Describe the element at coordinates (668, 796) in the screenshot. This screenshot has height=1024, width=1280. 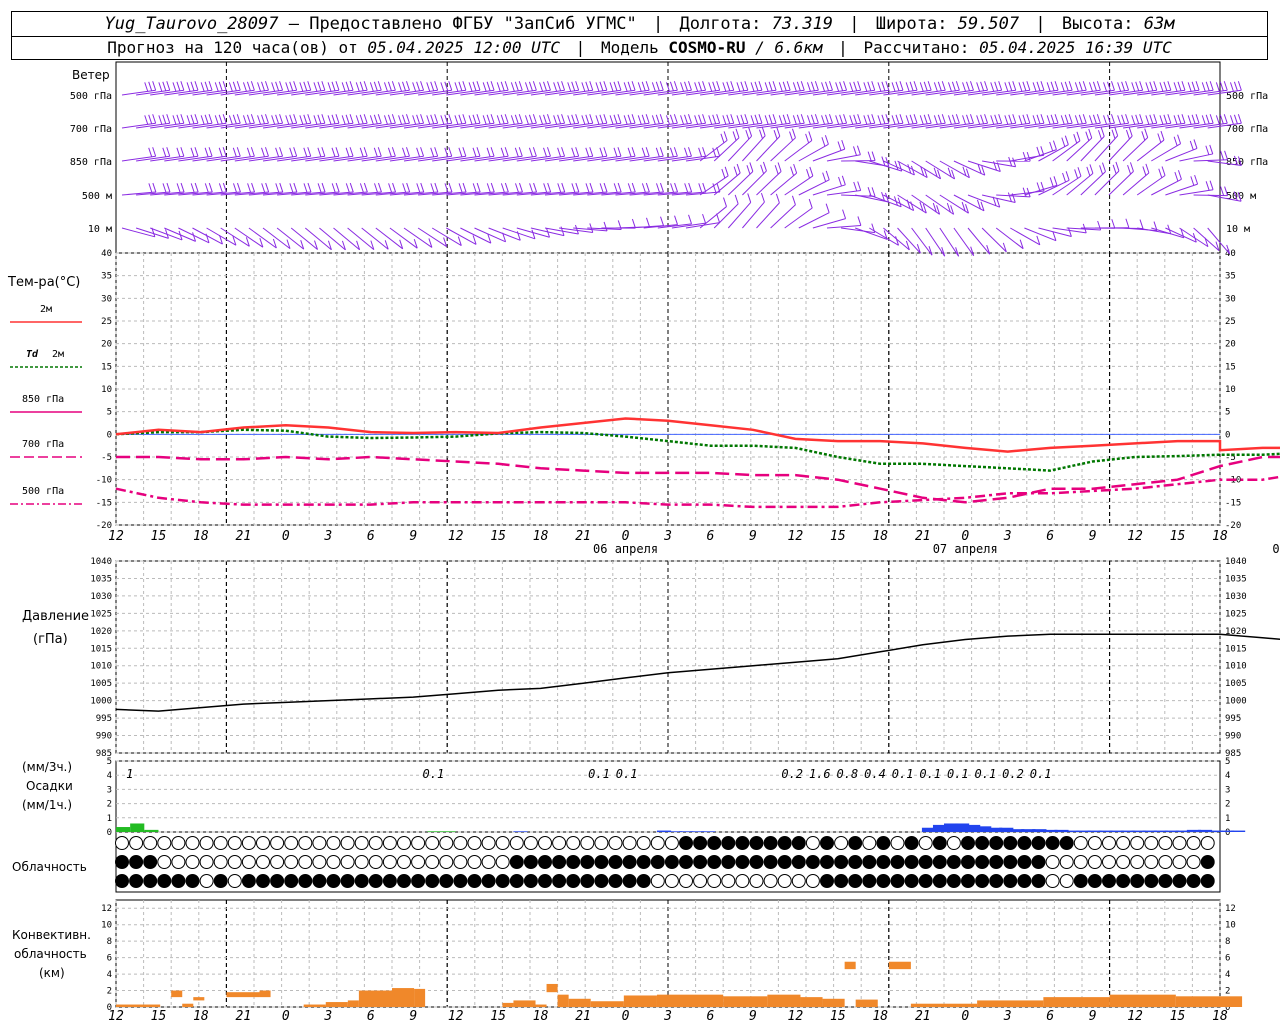
I see `panel-frame-prec` at that location.